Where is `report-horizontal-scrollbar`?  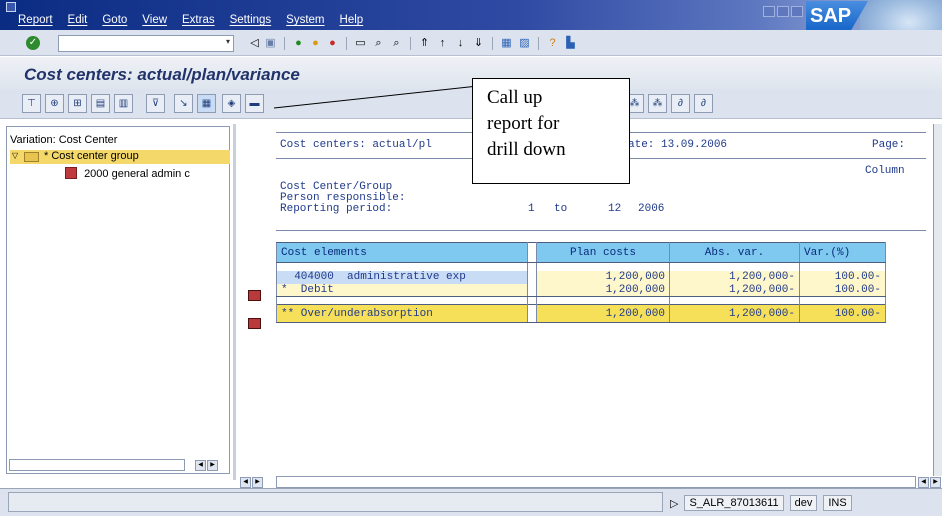
report-horizontal-scrollbar is located at coordinates (596, 482).